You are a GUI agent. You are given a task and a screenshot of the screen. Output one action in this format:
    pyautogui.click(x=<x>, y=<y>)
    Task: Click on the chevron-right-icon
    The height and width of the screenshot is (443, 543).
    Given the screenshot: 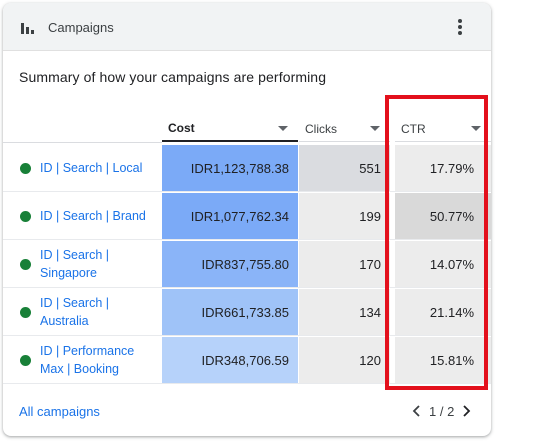 What is the action you would take?
    pyautogui.click(x=466, y=411)
    